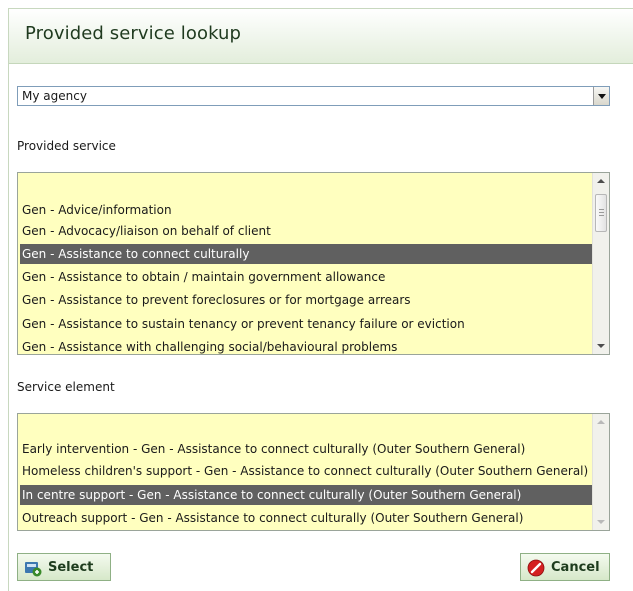  What do you see at coordinates (66, 146) in the screenshot?
I see `provided-service-label: Provided service` at bounding box center [66, 146].